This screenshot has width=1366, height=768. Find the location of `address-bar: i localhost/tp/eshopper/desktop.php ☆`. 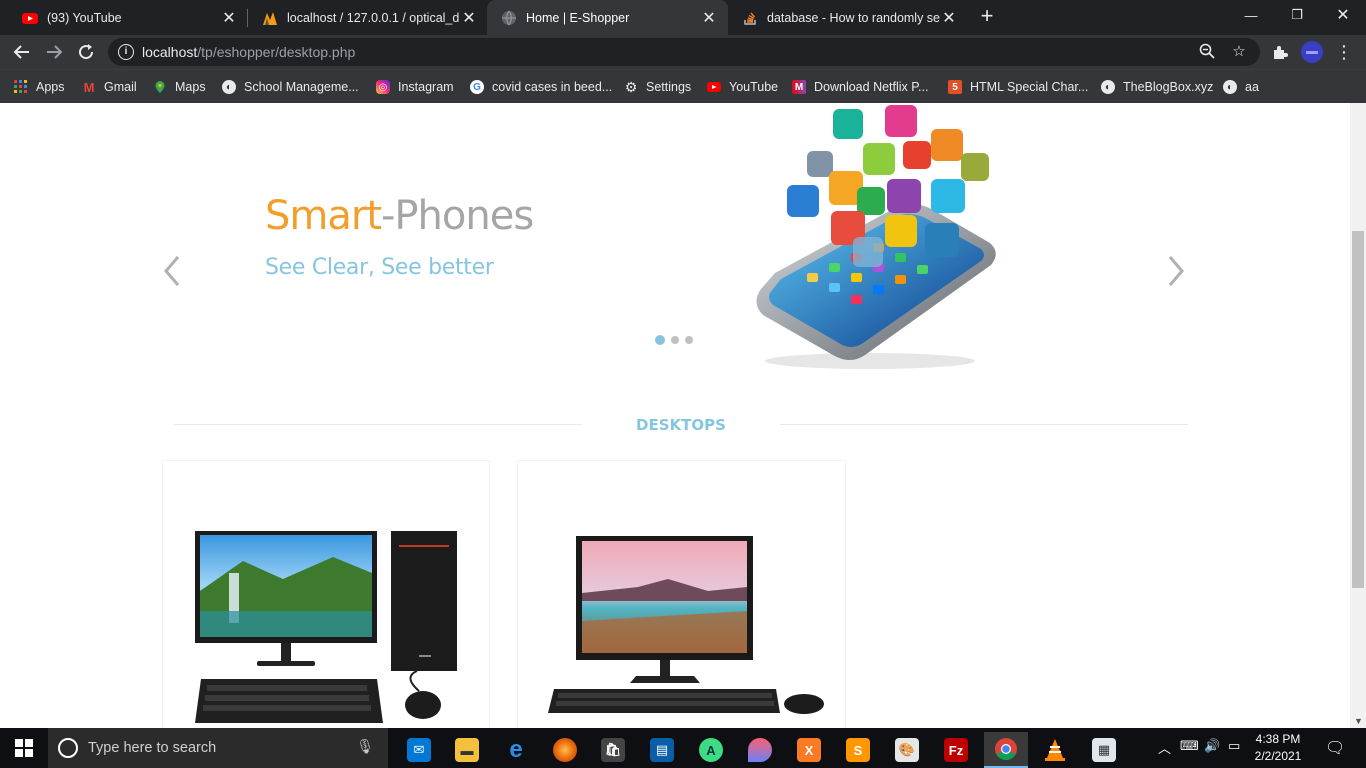

address-bar: i localhost/tp/eshopper/desktop.php ☆ is located at coordinates (684, 52).